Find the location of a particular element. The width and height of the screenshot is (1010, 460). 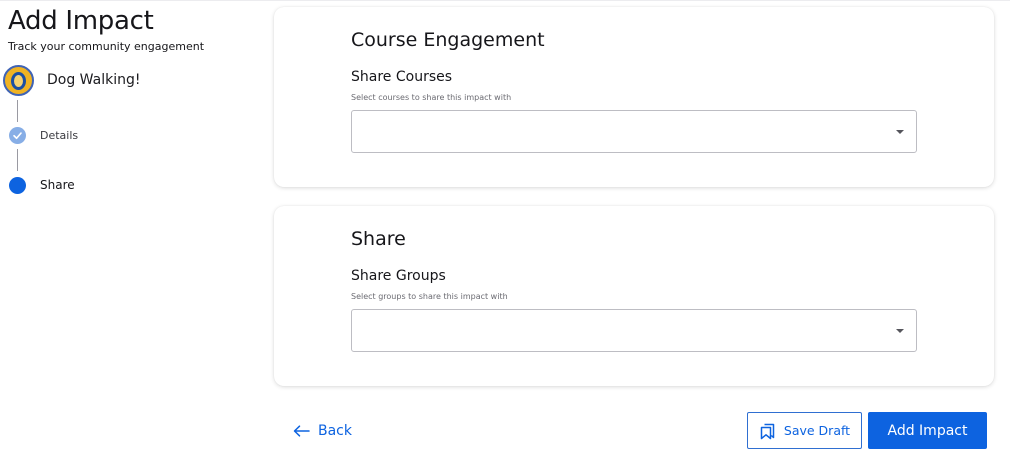

save-draft-button: Save Draft is located at coordinates (804, 430).